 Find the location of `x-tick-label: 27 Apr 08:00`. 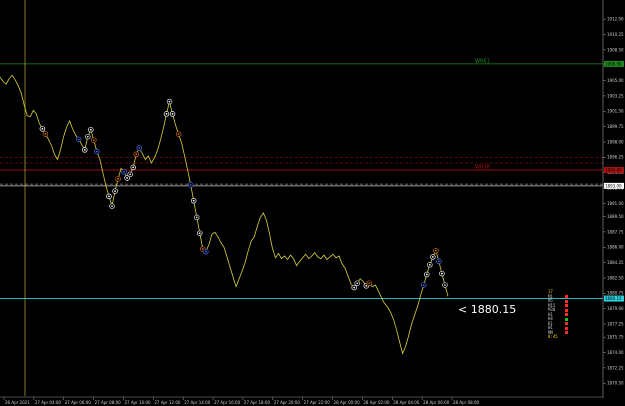

x-tick-label: 27 Apr 08:00 is located at coordinates (108, 402).